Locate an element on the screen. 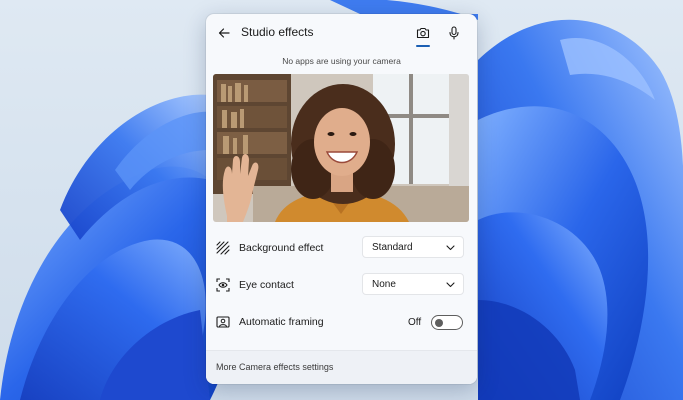 This screenshot has width=683, height=400. background-effect-row: Background effect Standard is located at coordinates (341, 248).